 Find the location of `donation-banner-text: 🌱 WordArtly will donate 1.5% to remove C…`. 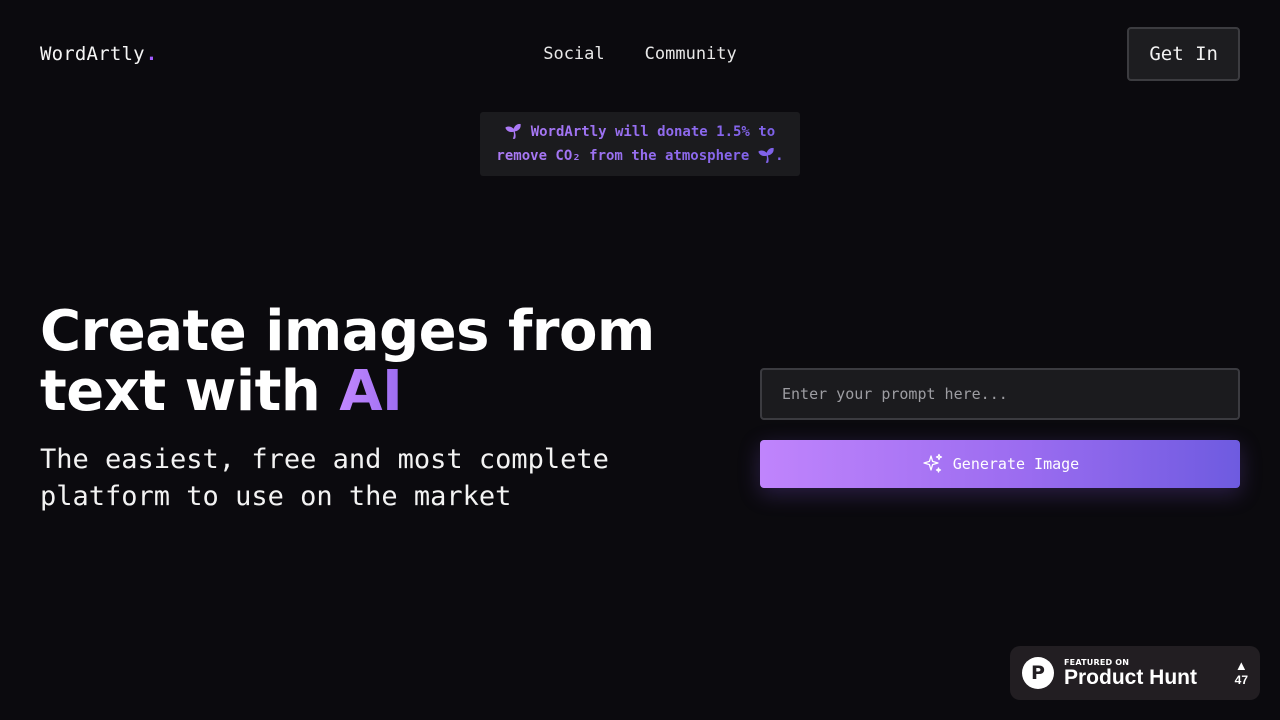

donation-banner-text: 🌱 WordArtly will donate 1.5% to remove C… is located at coordinates (640, 144).